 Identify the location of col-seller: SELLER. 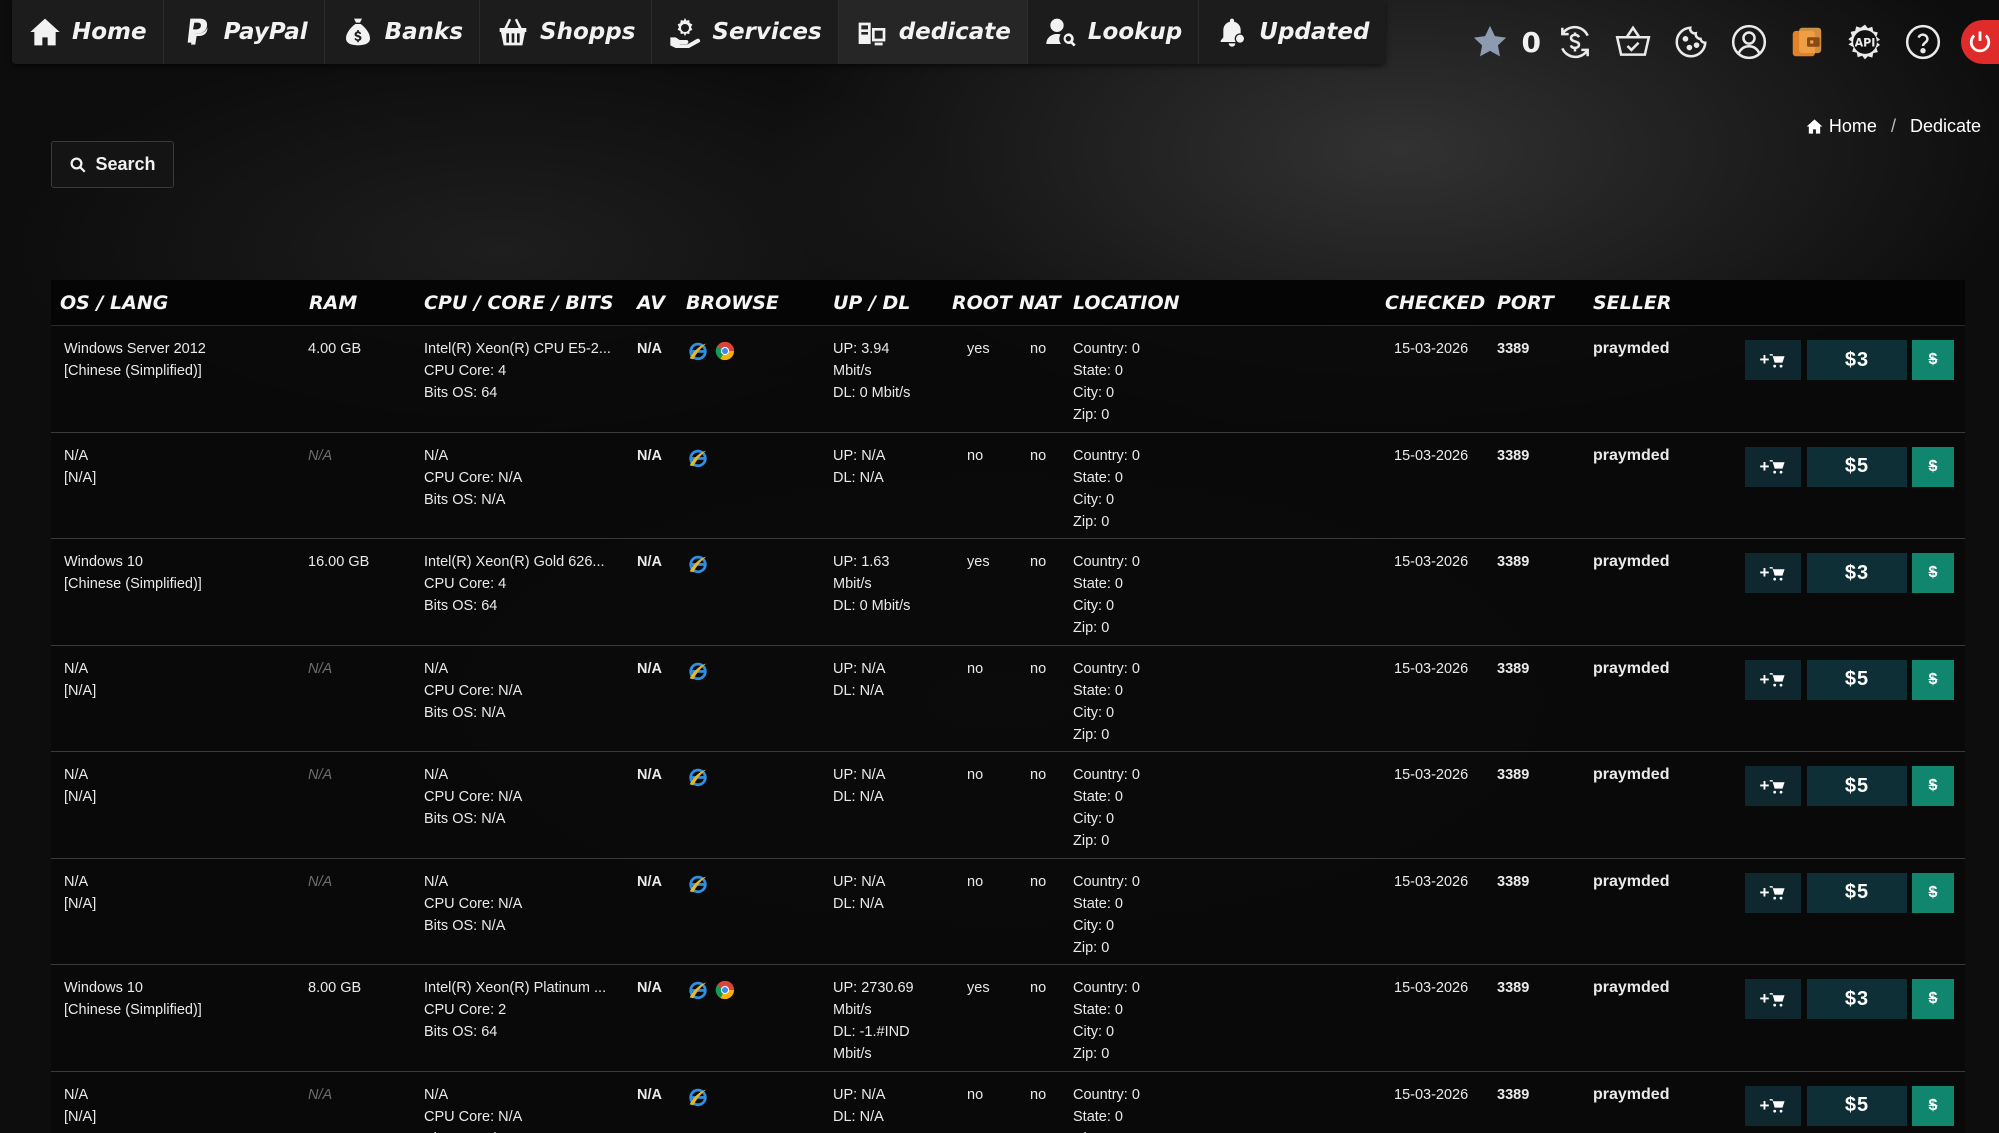
(1632, 303).